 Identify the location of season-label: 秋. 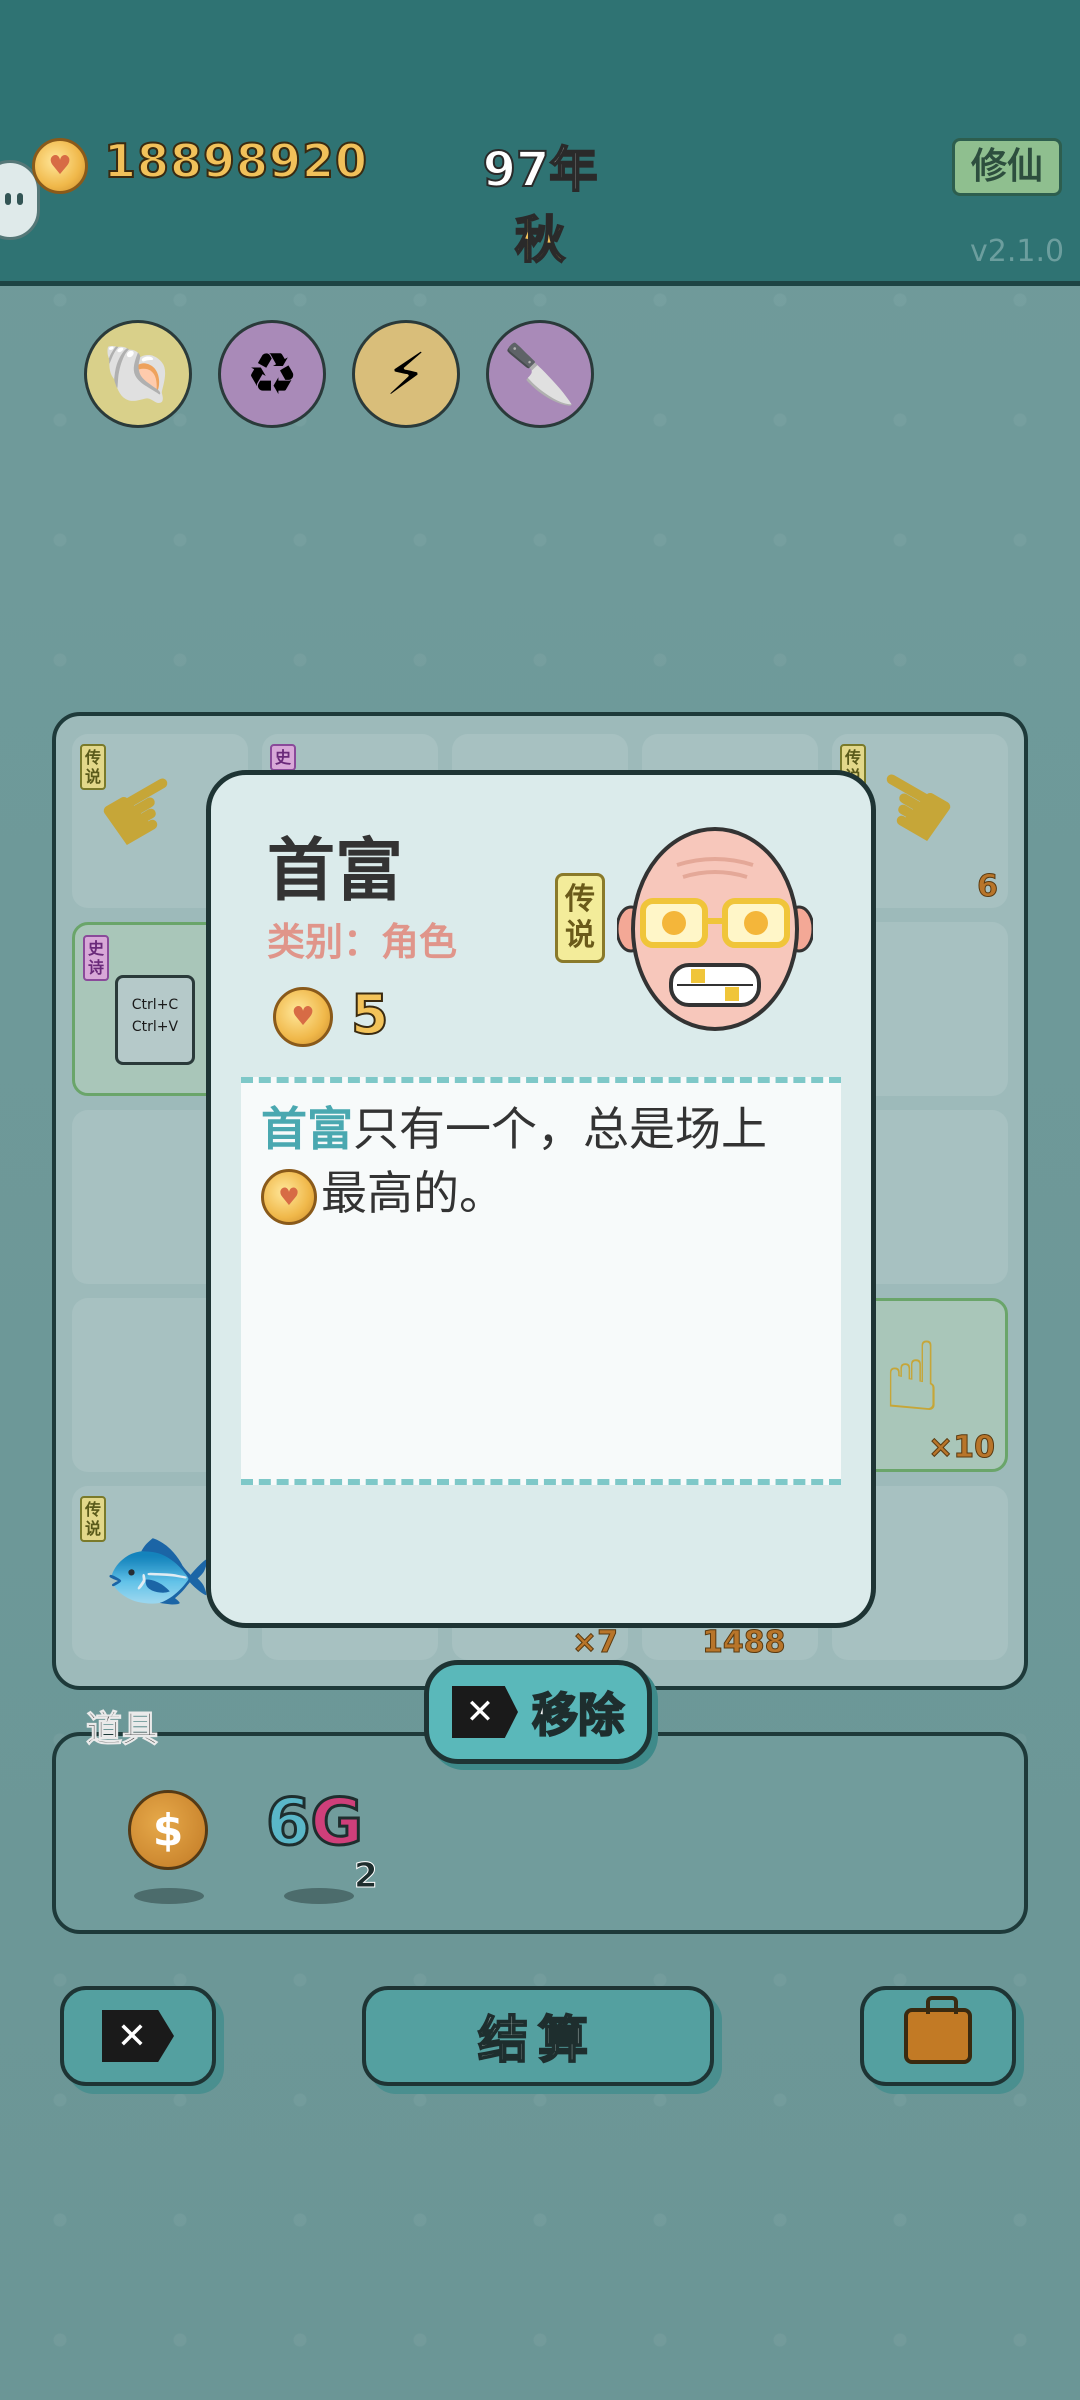
(540, 240).